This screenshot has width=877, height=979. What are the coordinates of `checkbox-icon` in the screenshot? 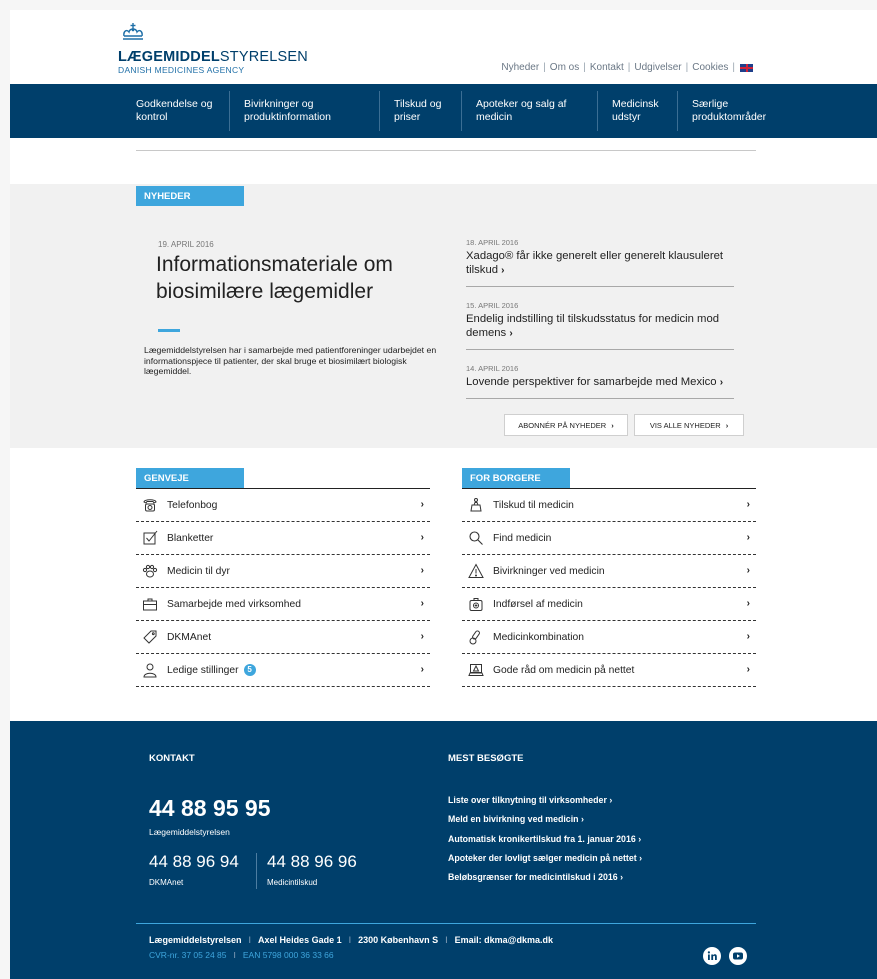 It's located at (150, 537).